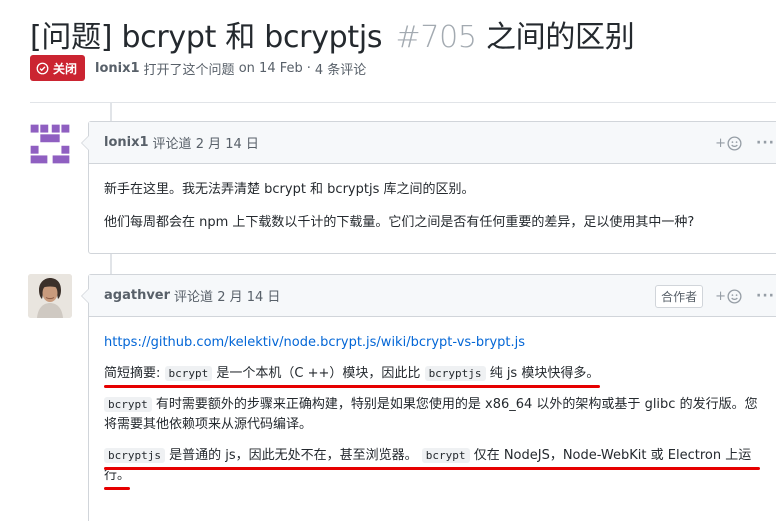 This screenshot has height=521, width=776. Describe the element at coordinates (432, 296) in the screenshot. I see `comment-header: agathver 评论道 2 月 14 日 合作者 + ···` at that location.